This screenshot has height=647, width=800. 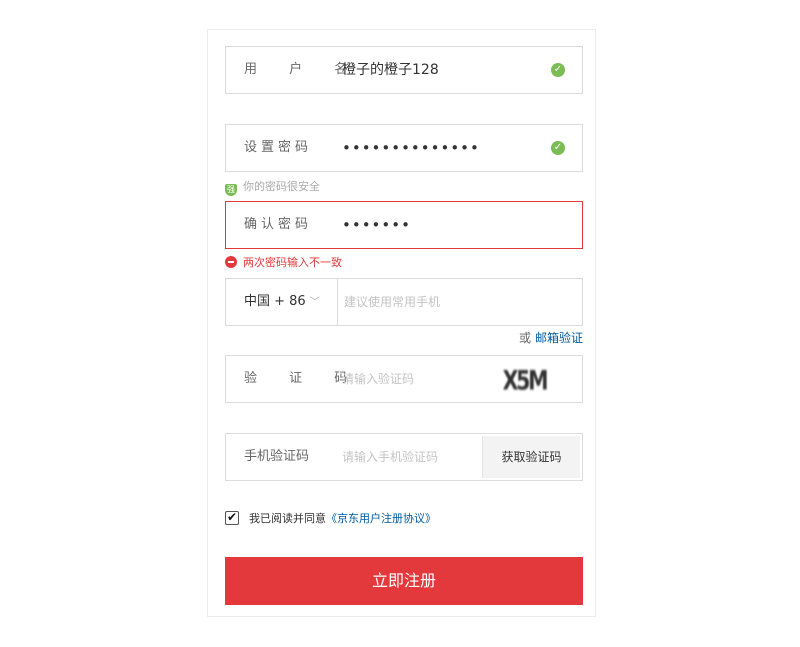 I want to click on username-field: 用 户 名 橙子的橙子128 ✓, so click(x=404, y=70).